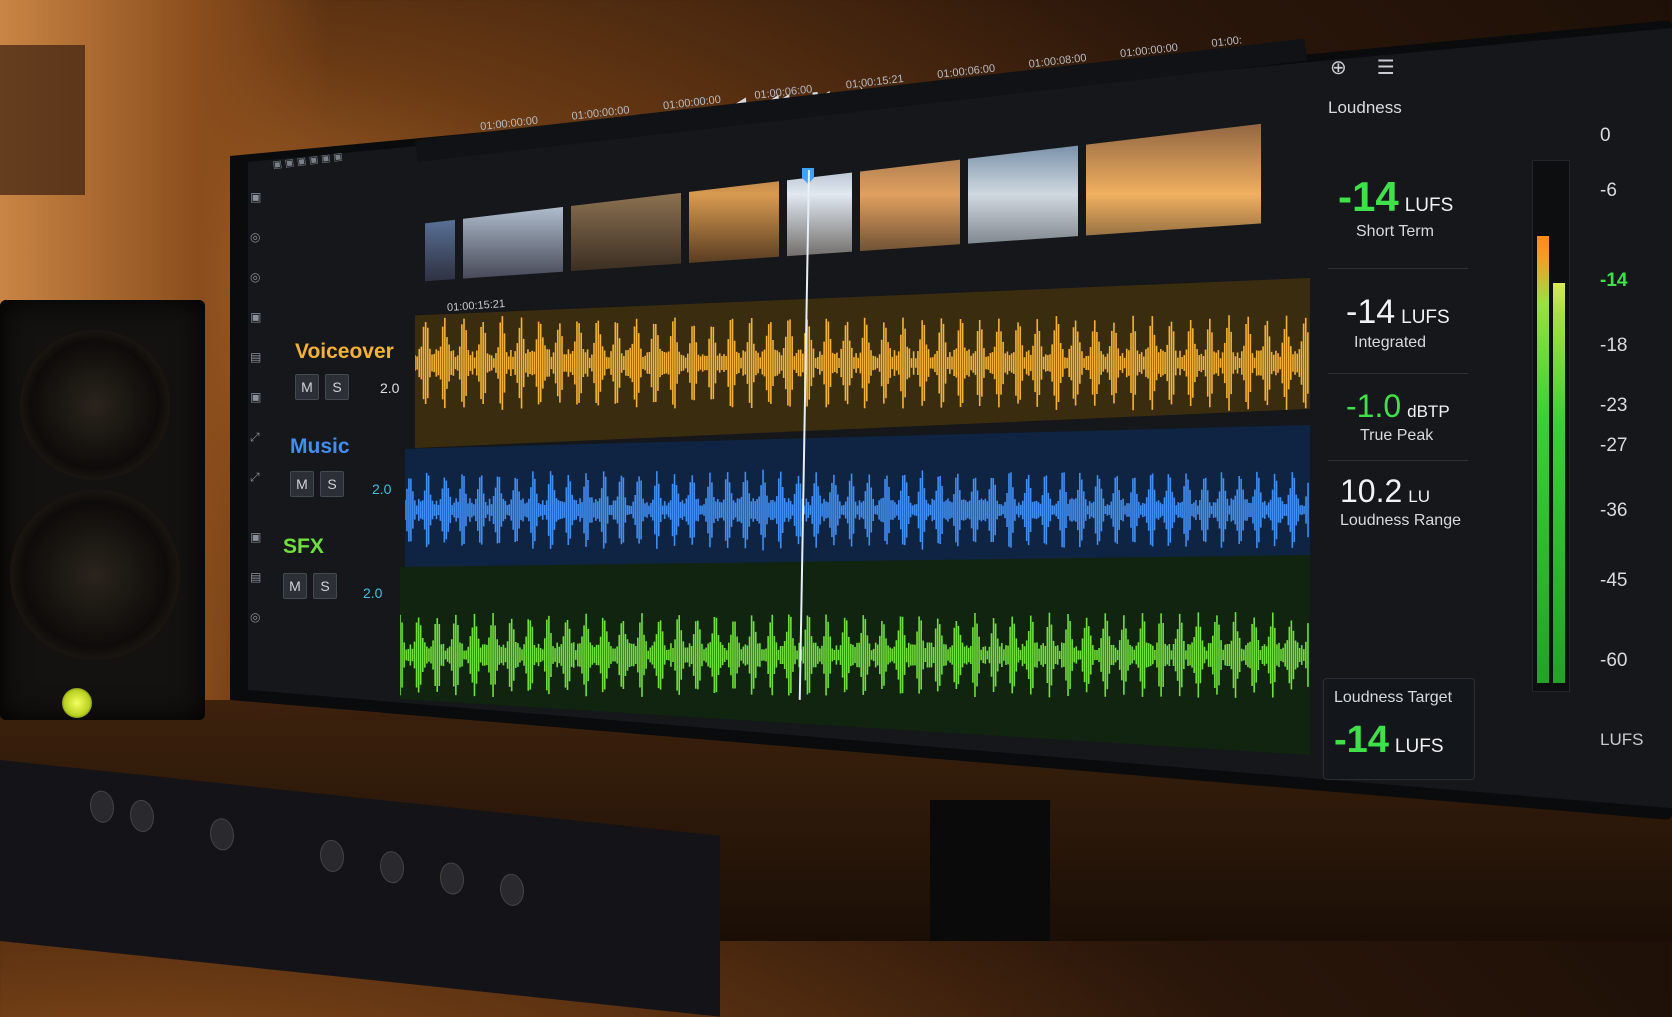  What do you see at coordinates (1390, 342) in the screenshot?
I see `integrated-label: Integrated` at bounding box center [1390, 342].